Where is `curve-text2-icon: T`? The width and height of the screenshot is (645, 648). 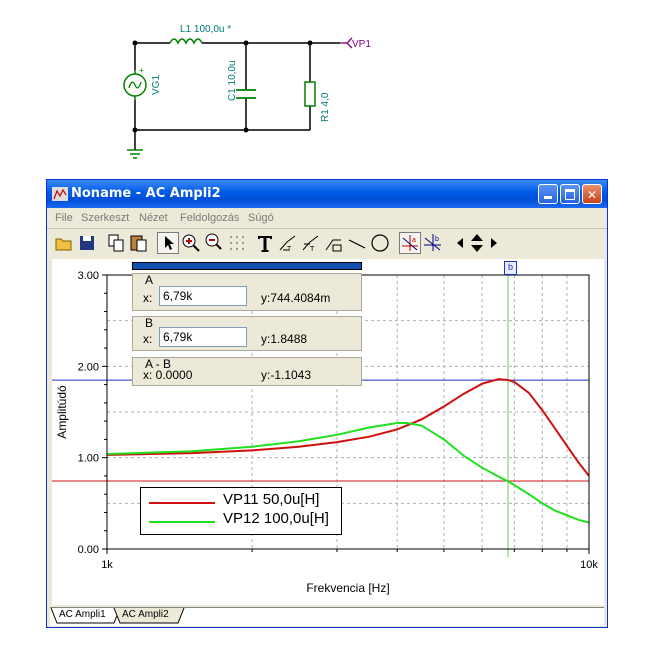 curve-text2-icon: T is located at coordinates (310, 244).